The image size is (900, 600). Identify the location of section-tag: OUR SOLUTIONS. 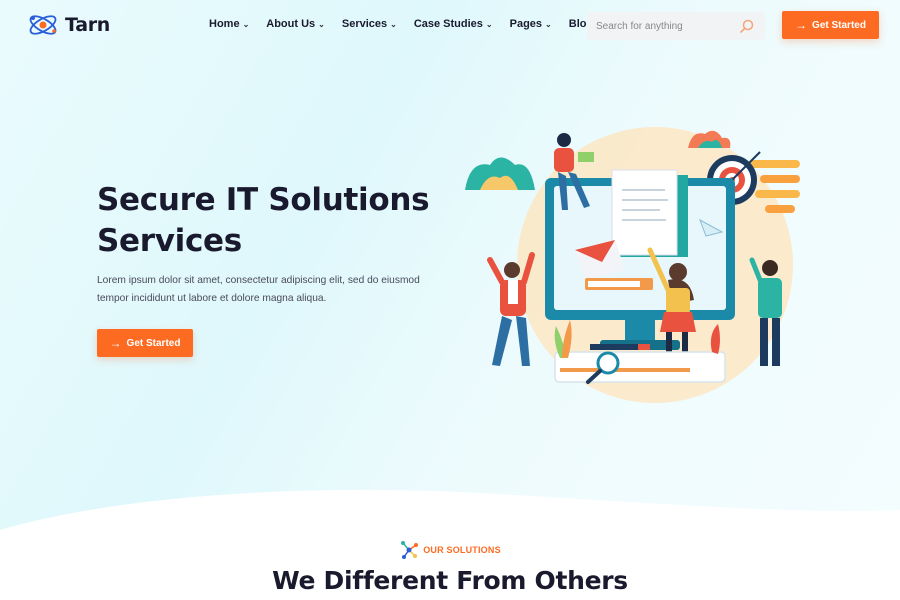
(450, 550).